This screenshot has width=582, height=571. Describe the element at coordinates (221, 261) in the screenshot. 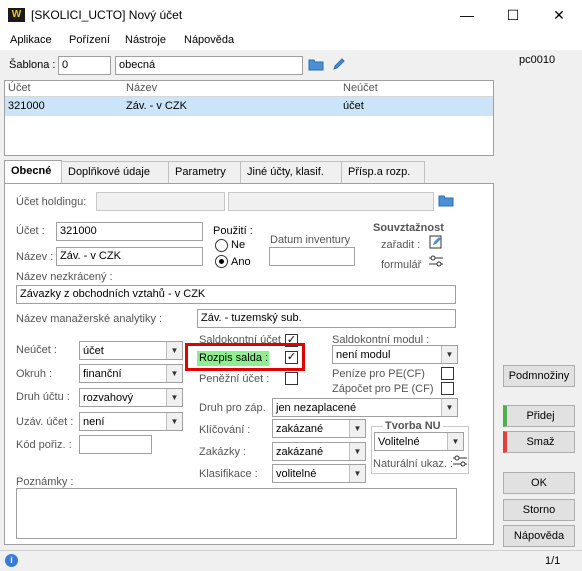

I see `pouziti-ano-radio` at that location.